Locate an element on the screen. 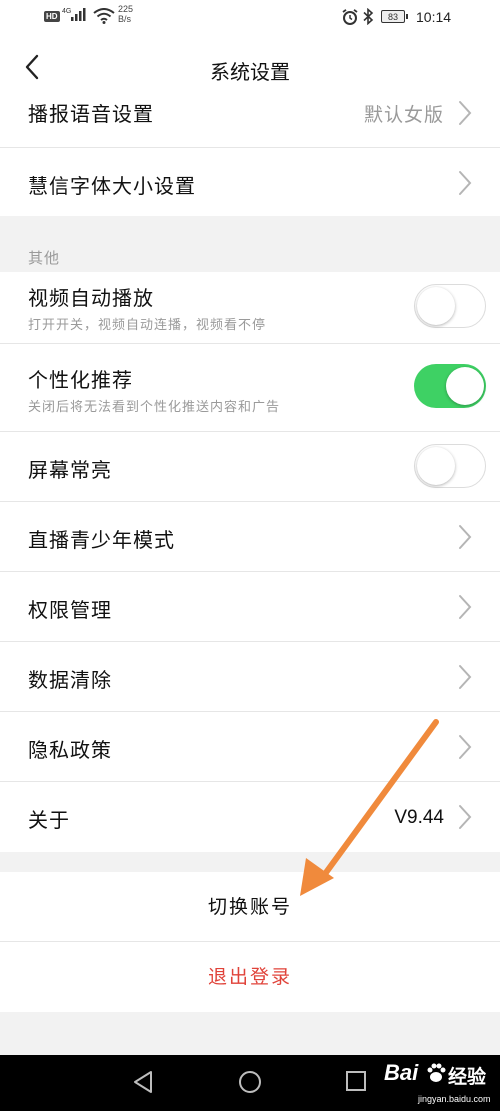 The width and height of the screenshot is (500, 1111). switch-account-button: 切换账号 is located at coordinates (250, 907).